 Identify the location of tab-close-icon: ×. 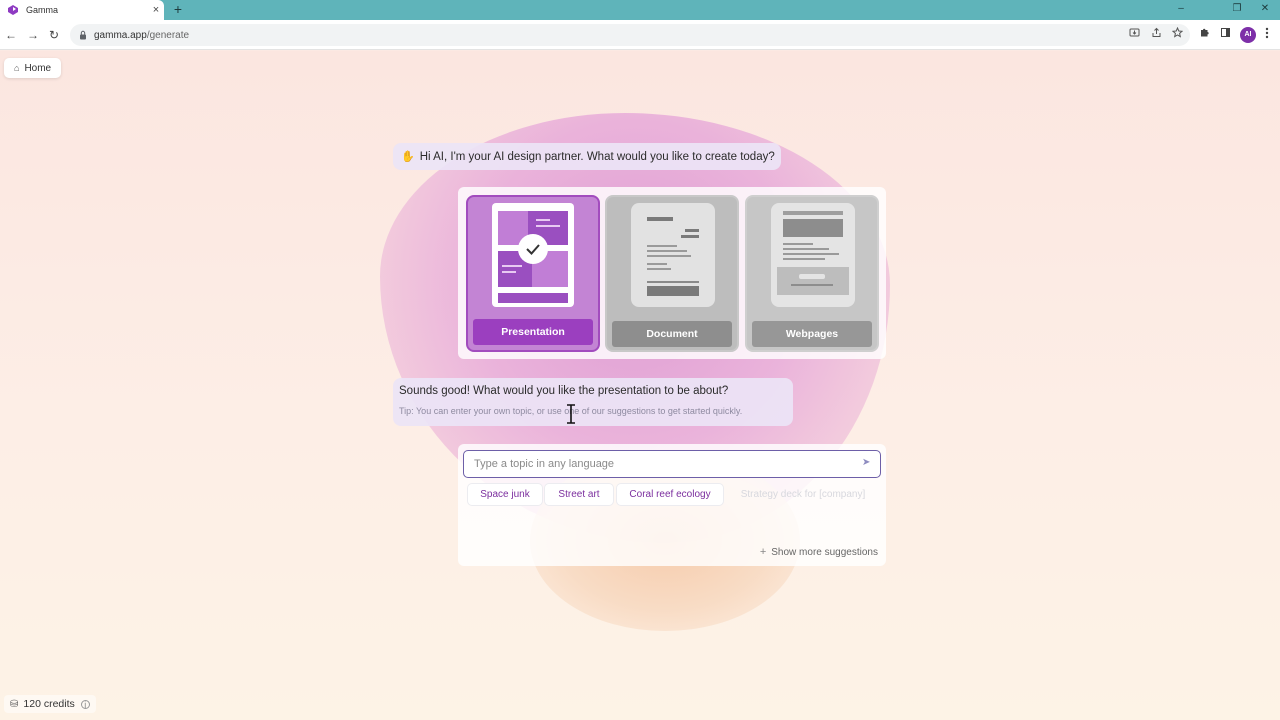
(156, 10).